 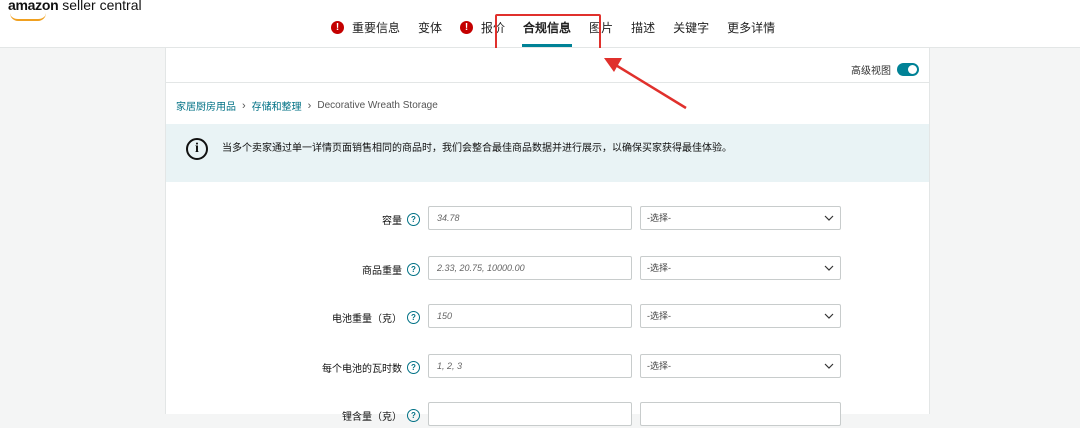 I want to click on info-icon: i, so click(x=197, y=149).